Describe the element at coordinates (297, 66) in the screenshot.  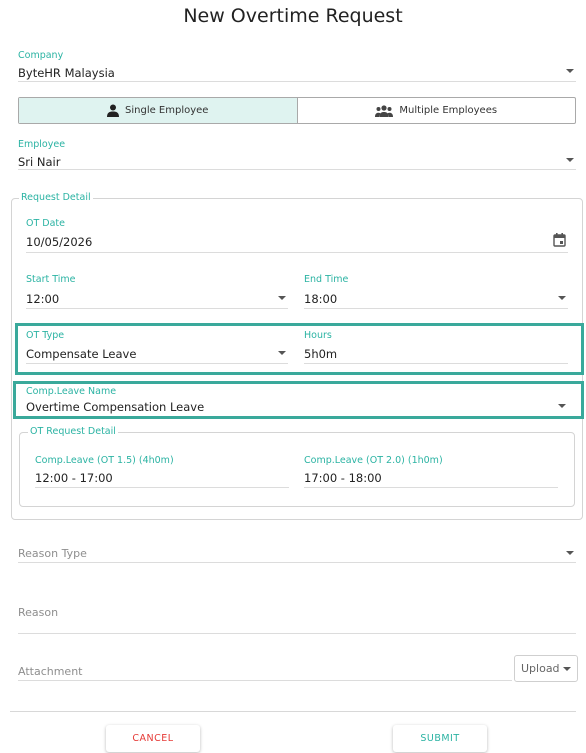
I see `company-select: Company ByteHR Malaysia` at that location.